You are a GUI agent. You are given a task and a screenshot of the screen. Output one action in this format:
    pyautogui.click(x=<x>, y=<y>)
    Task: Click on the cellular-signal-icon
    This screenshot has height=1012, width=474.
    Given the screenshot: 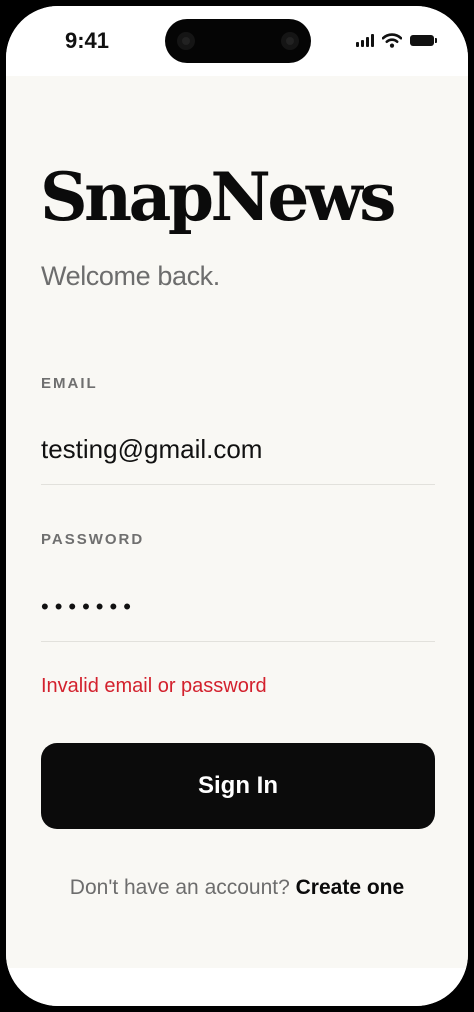 What is the action you would take?
    pyautogui.click(x=365, y=40)
    